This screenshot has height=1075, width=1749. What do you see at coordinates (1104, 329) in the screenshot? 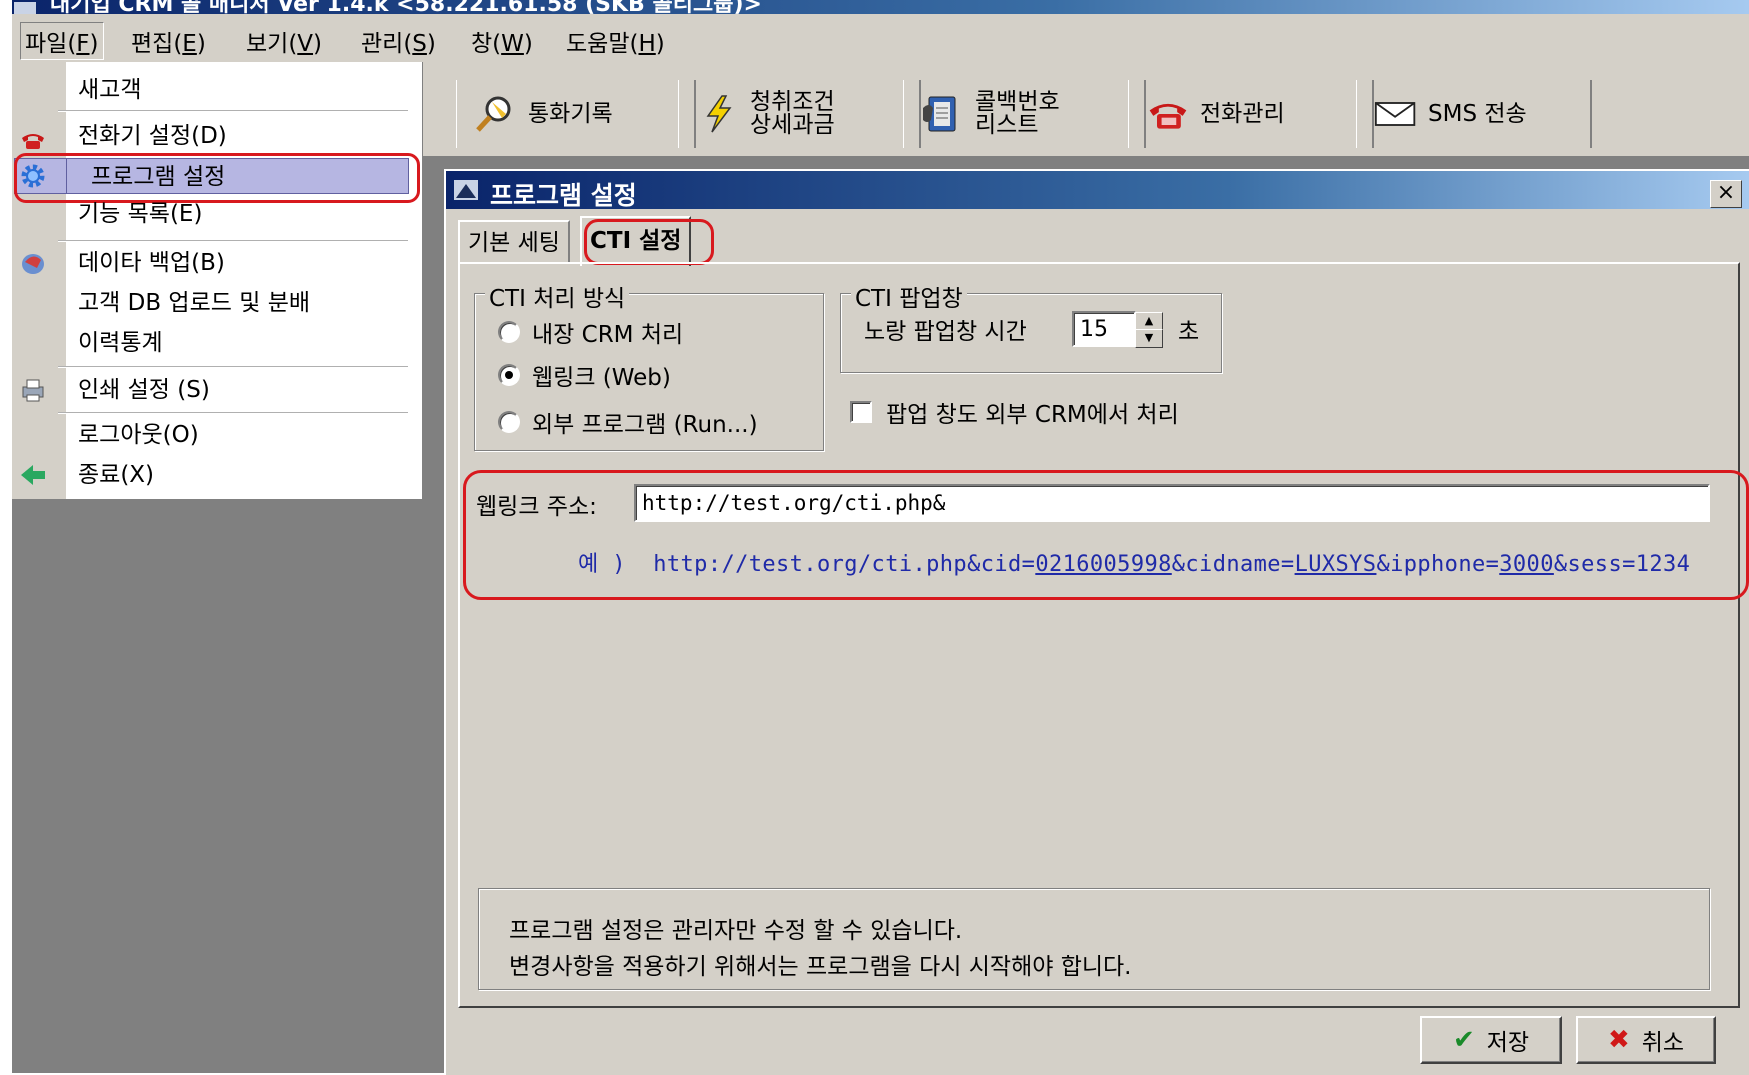
I see `popup-duration-input` at bounding box center [1104, 329].